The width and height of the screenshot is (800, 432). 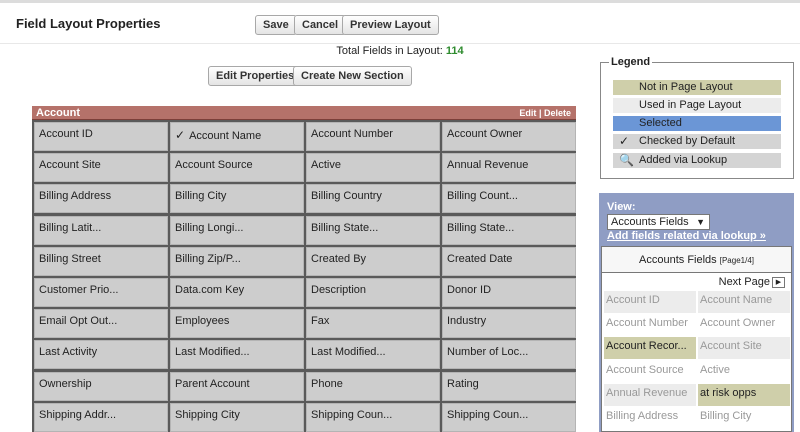 What do you see at coordinates (101, 386) in the screenshot?
I see `field-ownership: Ownership` at bounding box center [101, 386].